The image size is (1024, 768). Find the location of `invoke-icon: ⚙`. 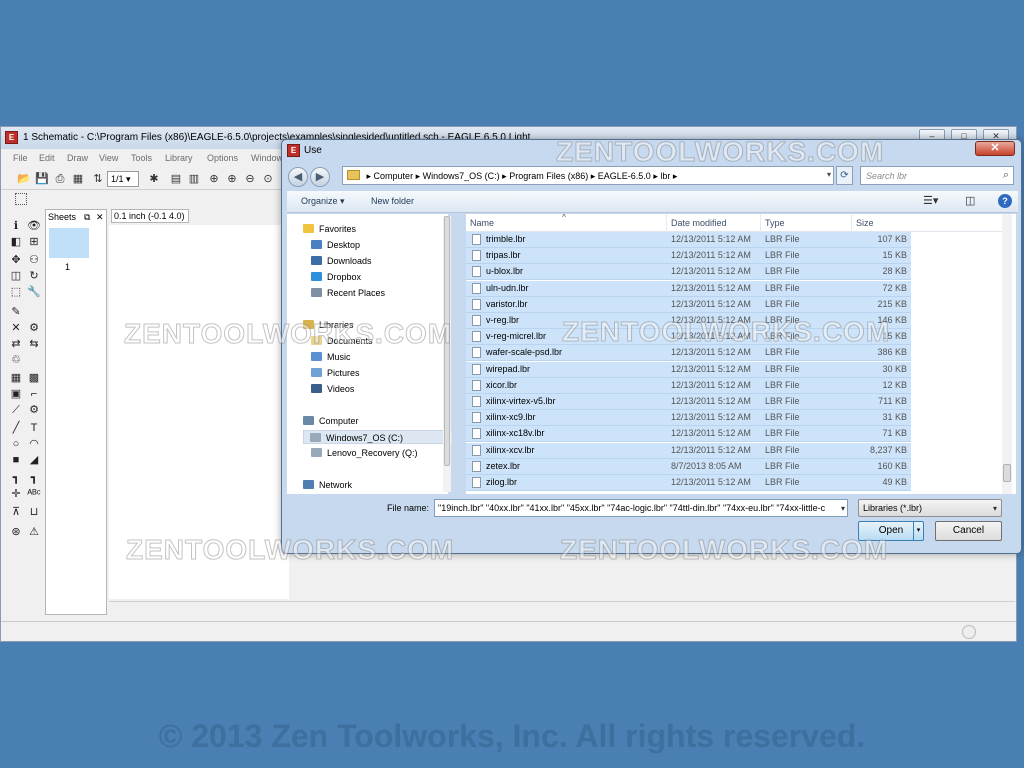

invoke-icon: ⚙ is located at coordinates (34, 410).